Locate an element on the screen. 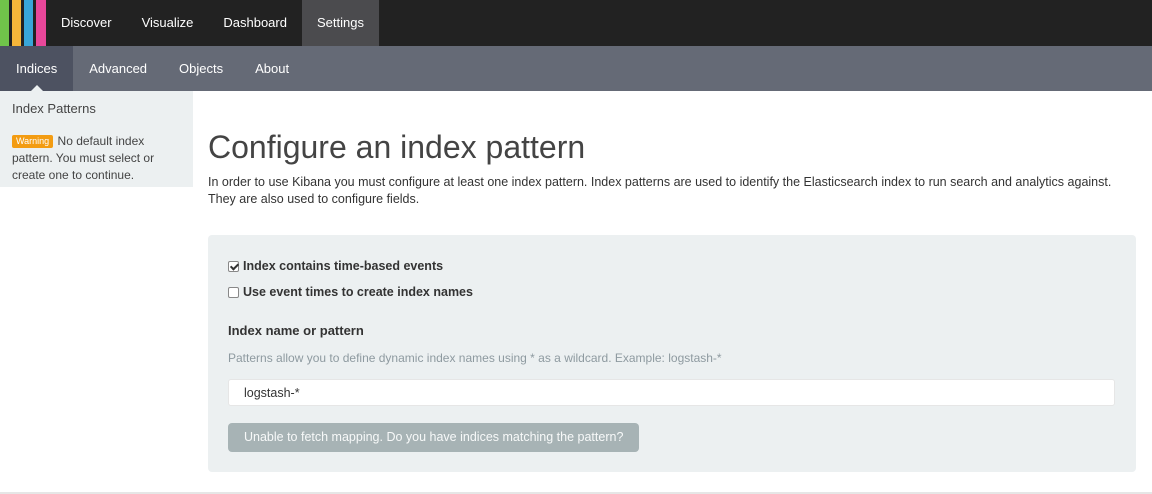 The image size is (1152, 494). time-based-option: Index contains time-based events is located at coordinates (335, 266).